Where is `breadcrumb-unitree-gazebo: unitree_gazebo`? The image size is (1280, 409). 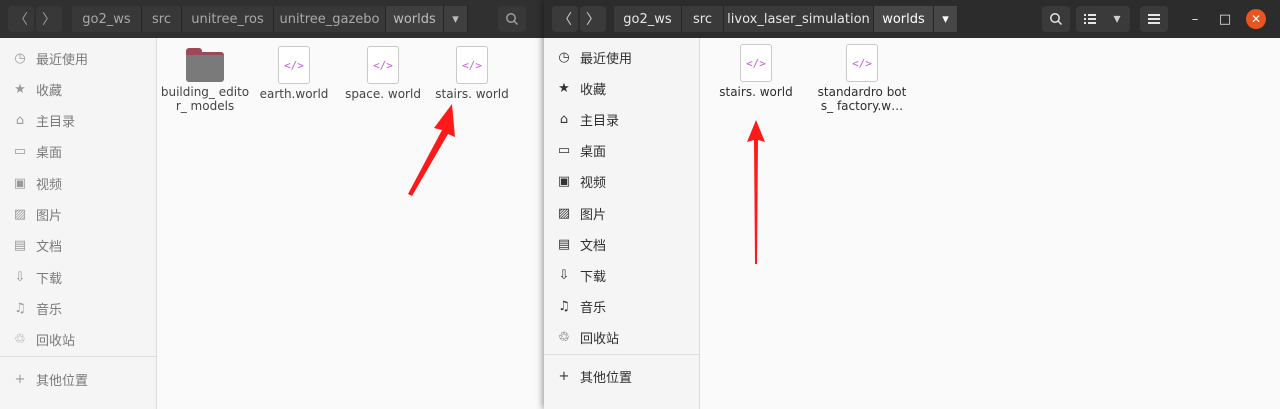
breadcrumb-unitree-gazebo: unitree_gazebo is located at coordinates (330, 19).